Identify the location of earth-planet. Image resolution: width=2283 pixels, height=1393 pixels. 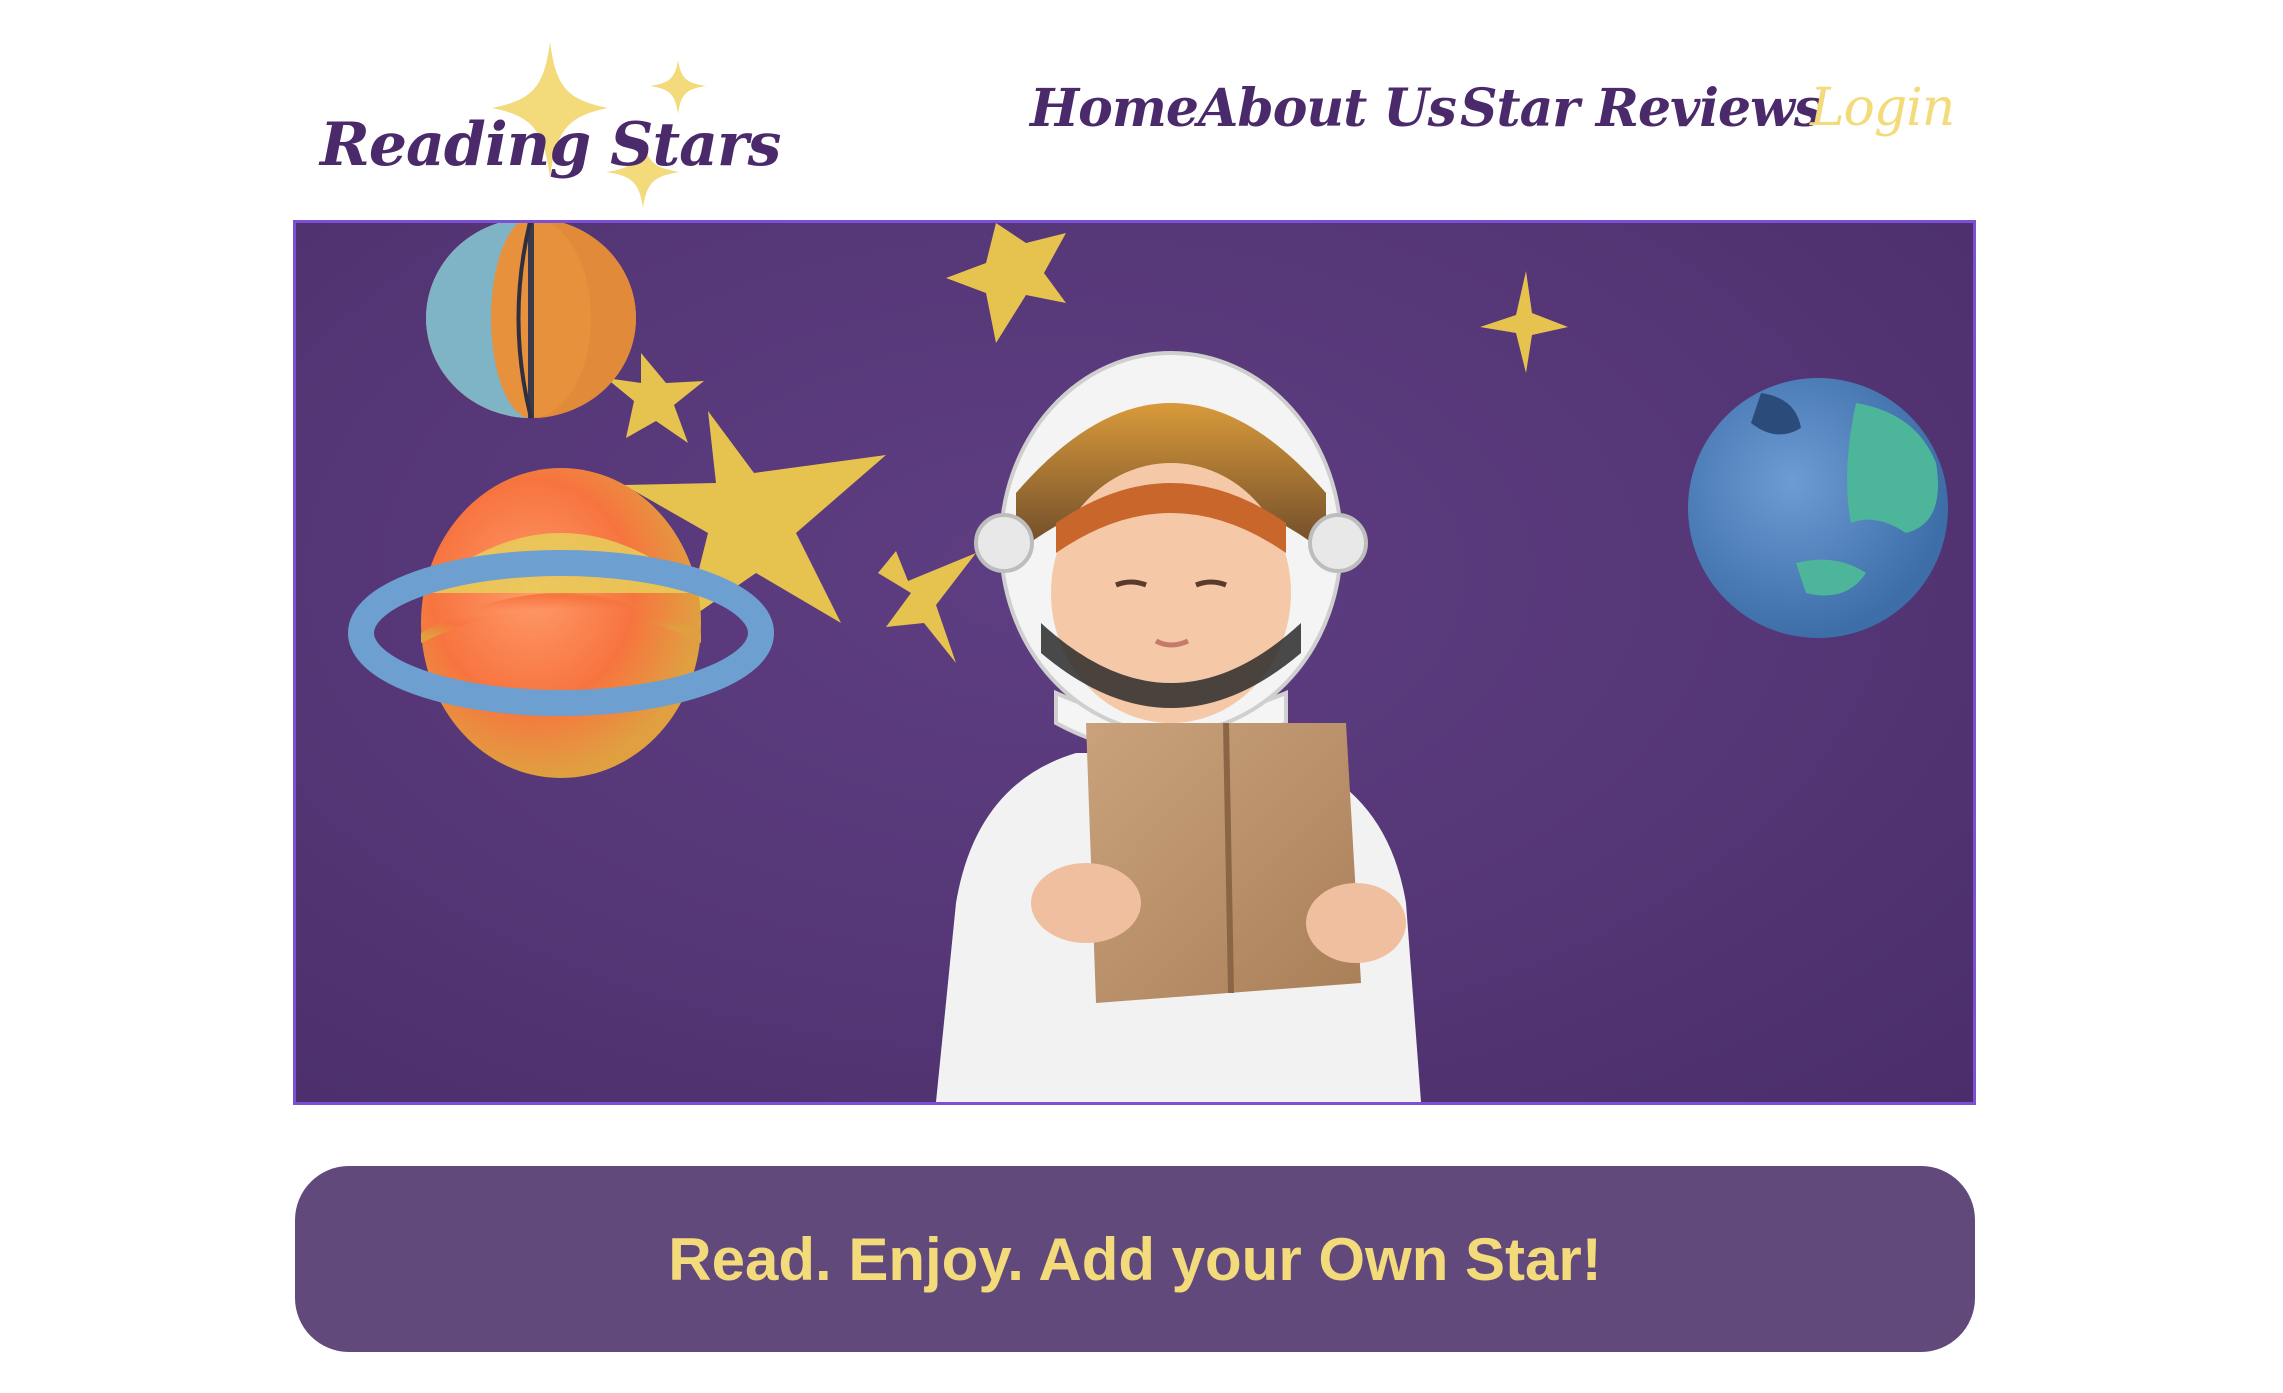
(1818, 508).